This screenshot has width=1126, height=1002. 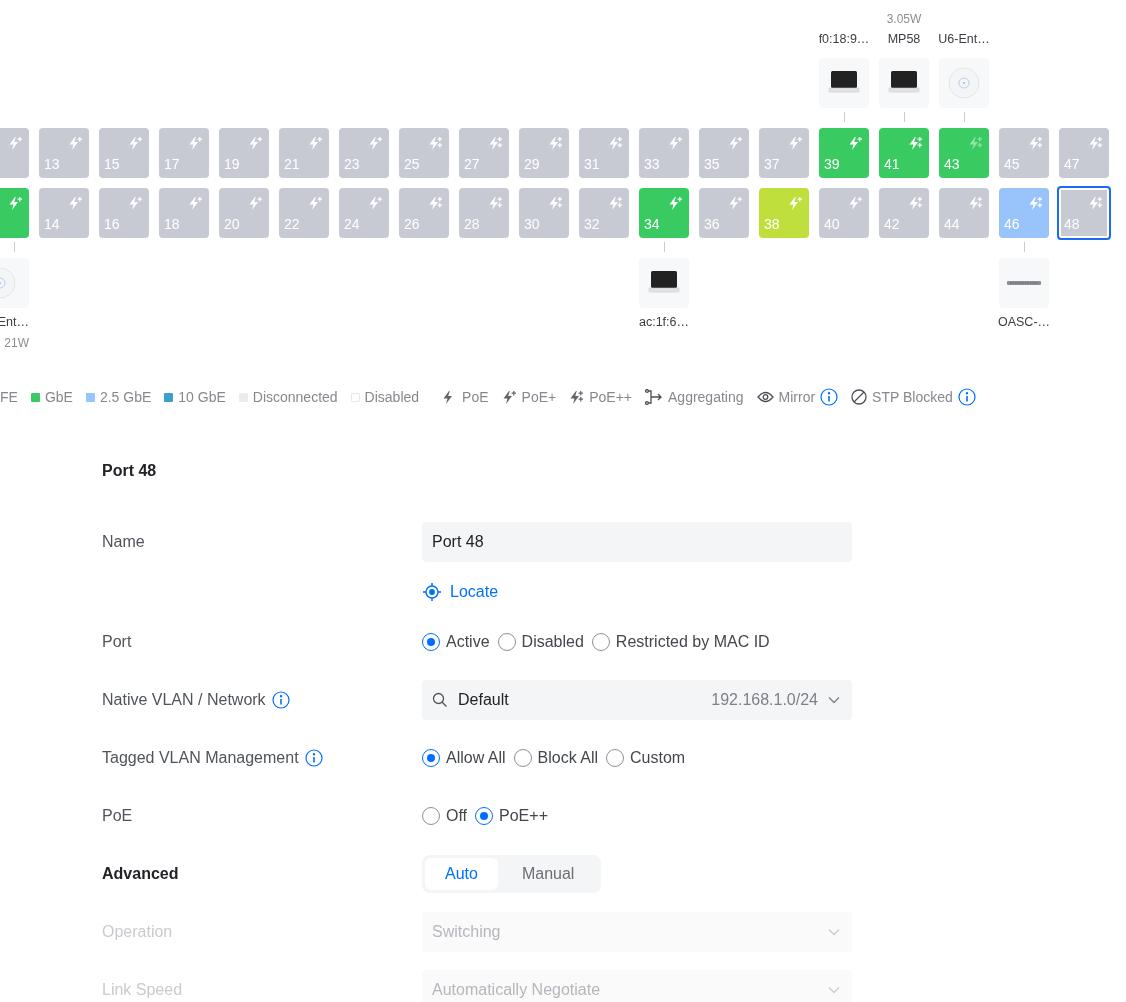 What do you see at coordinates (392, 397) in the screenshot?
I see `legend-label: Disabled` at bounding box center [392, 397].